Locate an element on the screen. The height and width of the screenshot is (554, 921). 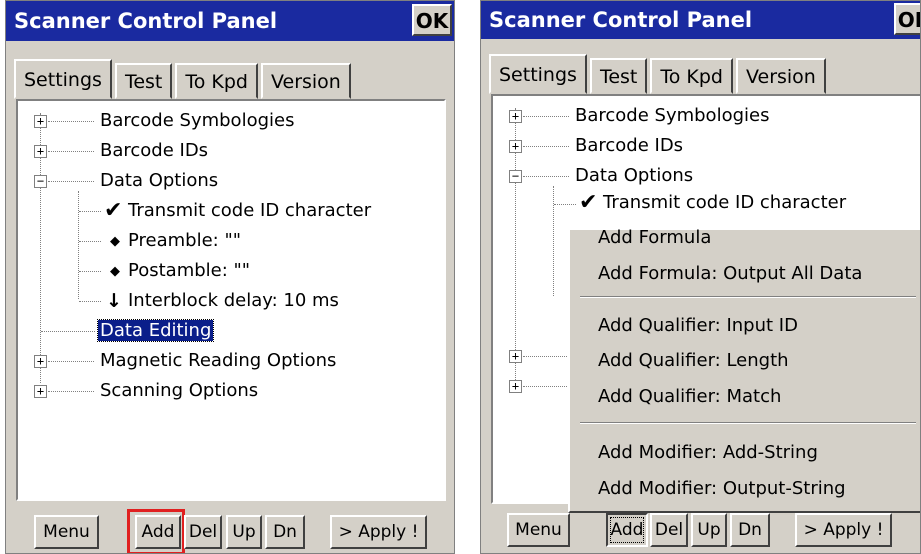
add-button: Add is located at coordinates (627, 530).